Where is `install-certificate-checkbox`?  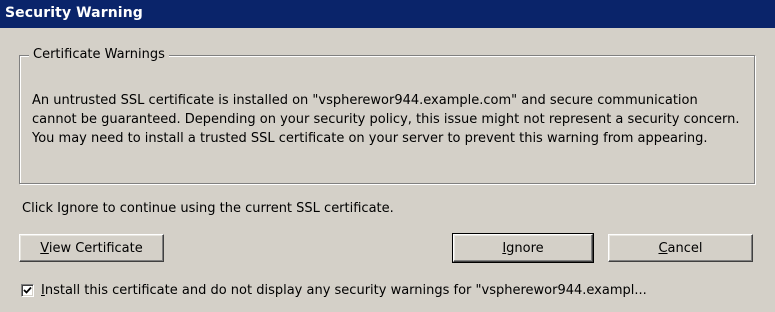 install-certificate-checkbox is located at coordinates (27, 290).